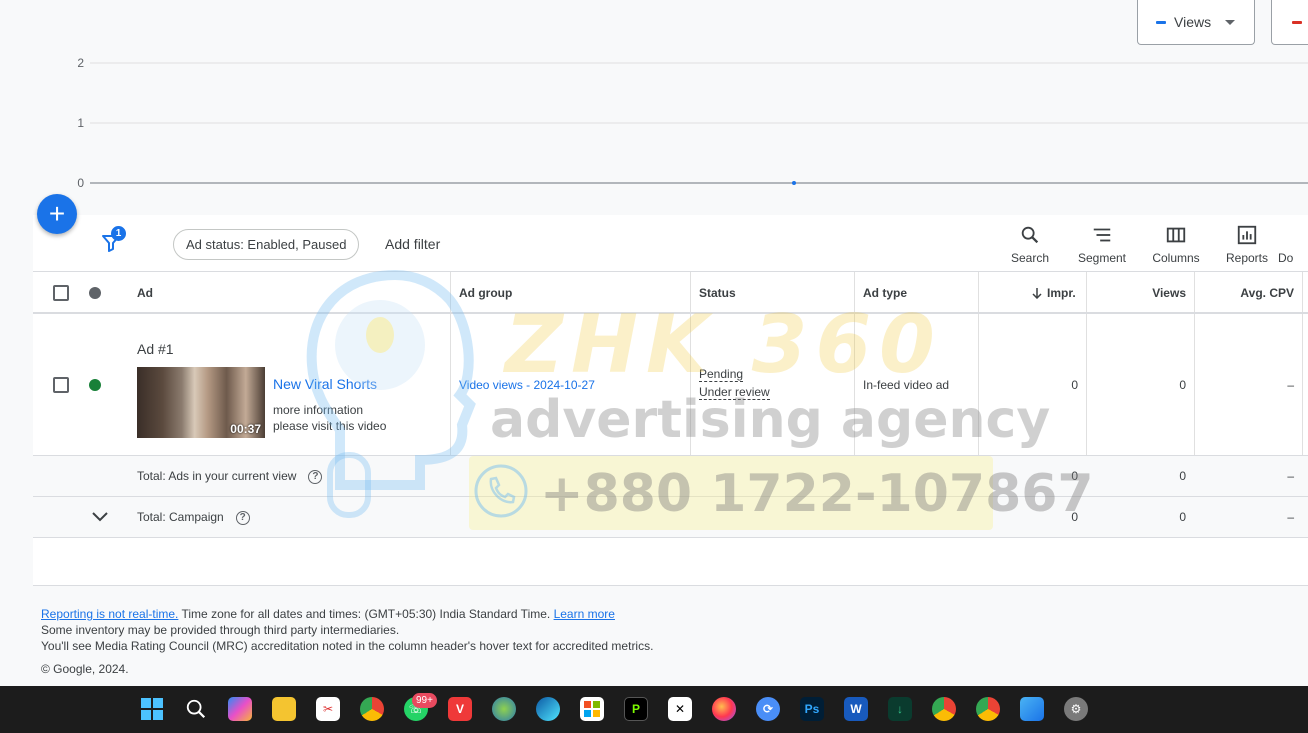  I want to click on enabled-status-dot, so click(95, 385).